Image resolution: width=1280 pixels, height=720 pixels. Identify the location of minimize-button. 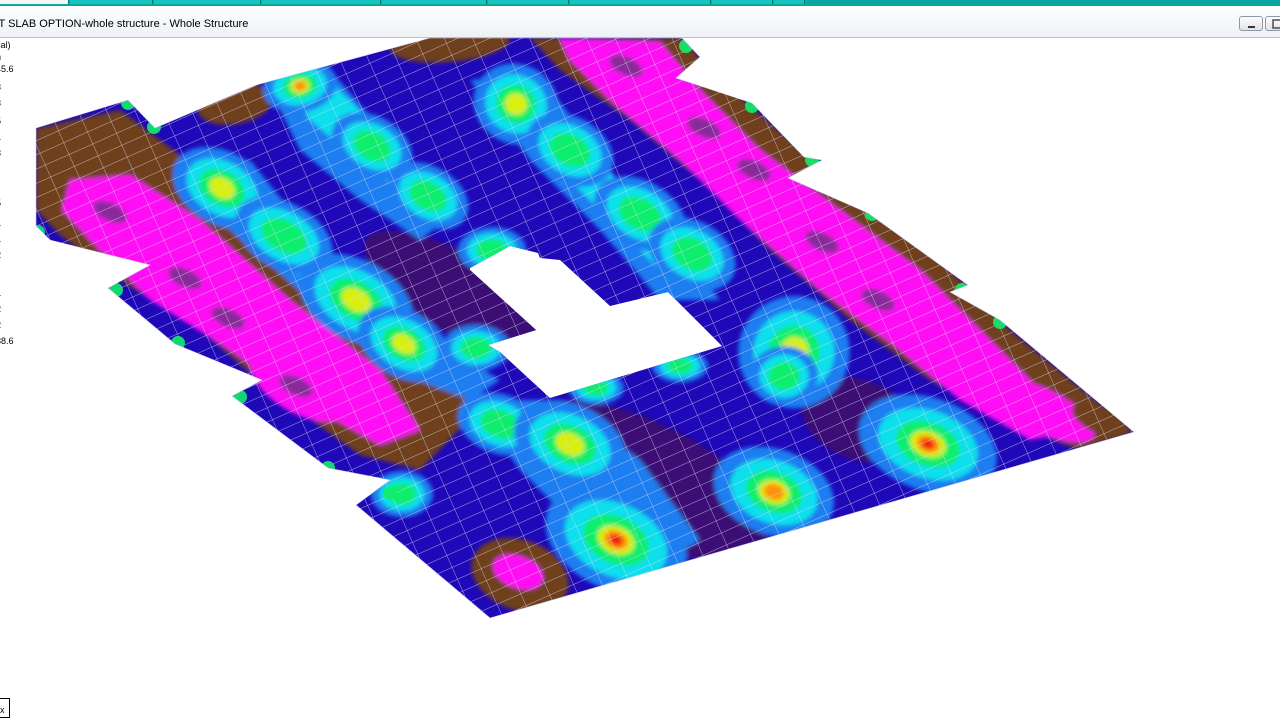
(1251, 23).